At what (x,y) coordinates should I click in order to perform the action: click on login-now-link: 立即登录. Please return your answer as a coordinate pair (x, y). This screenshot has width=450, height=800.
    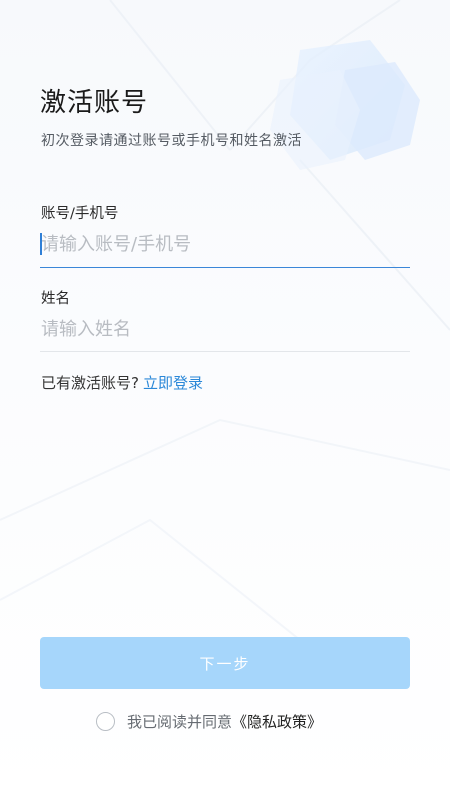
    Looking at the image, I should click on (173, 383).